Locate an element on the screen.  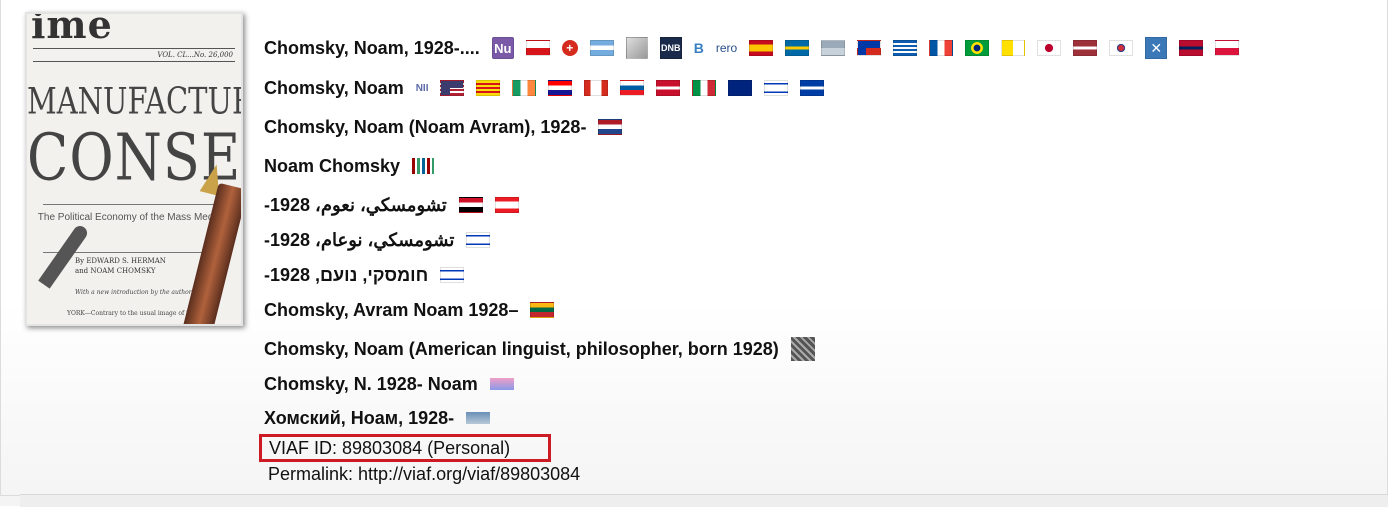
slovenia-flag is located at coordinates (632, 88).